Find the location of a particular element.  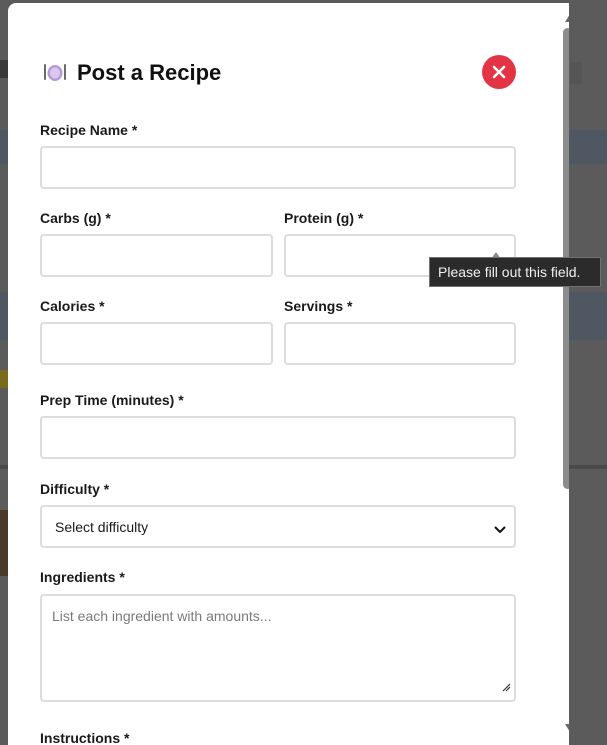

validation-tooltip: Please fill out this field. is located at coordinates (515, 272).